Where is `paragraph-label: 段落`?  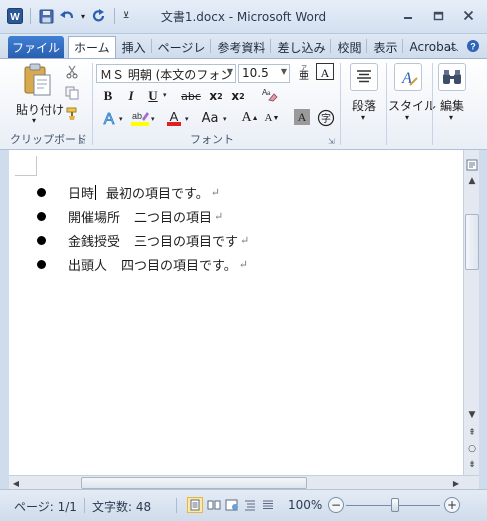 paragraph-label: 段落 is located at coordinates (364, 106).